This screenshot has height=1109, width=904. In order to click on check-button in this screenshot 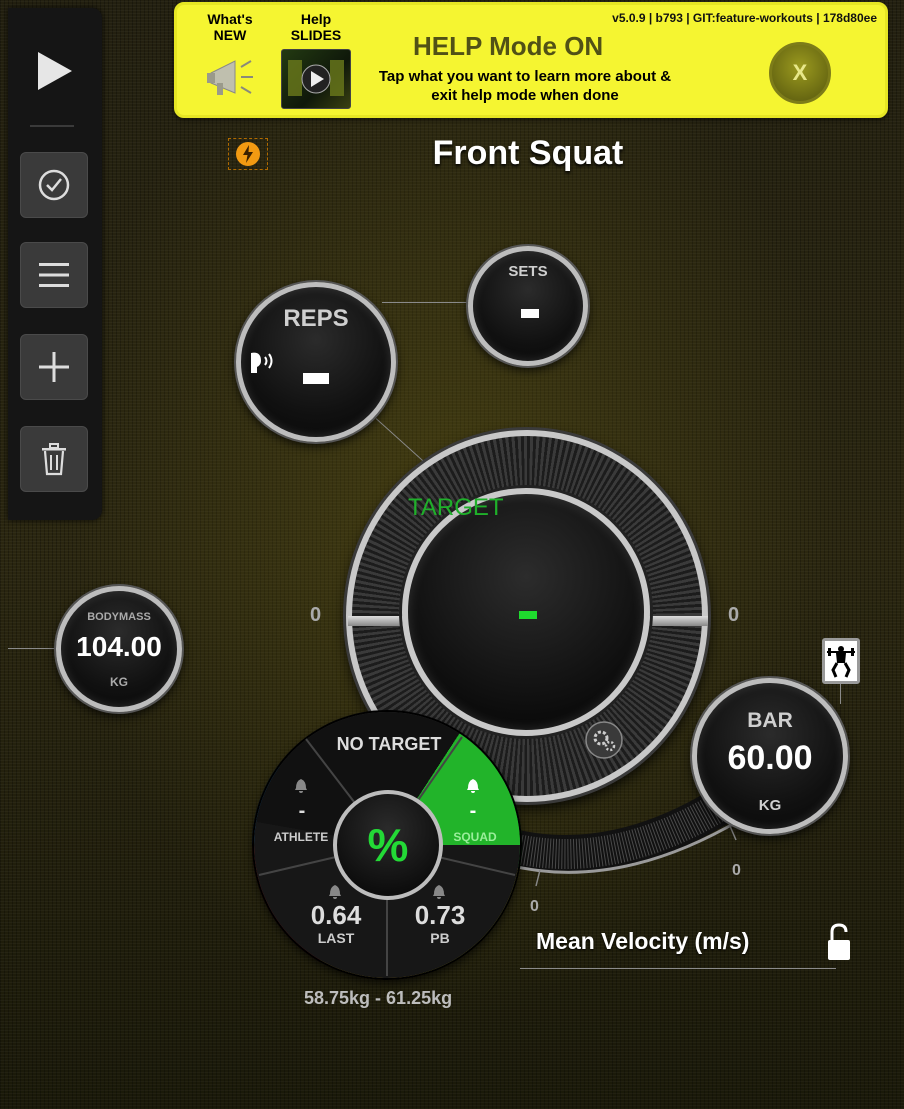, I will do `click(54, 185)`.